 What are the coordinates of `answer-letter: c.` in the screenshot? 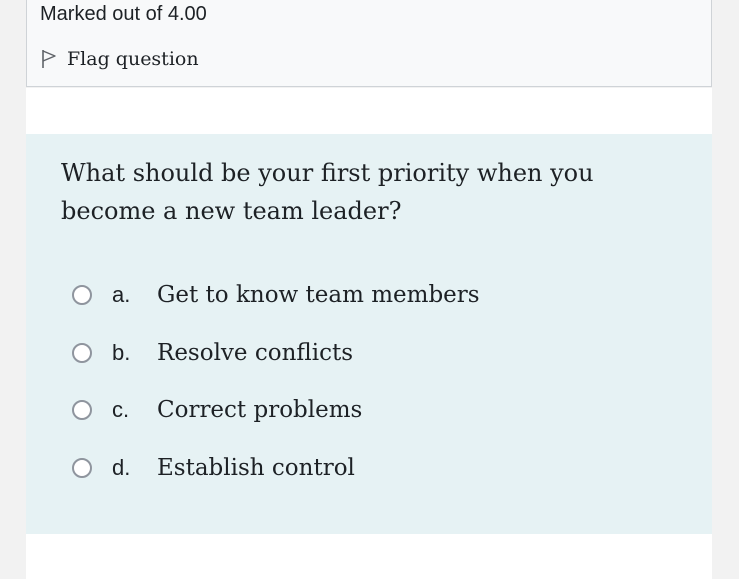 It's located at (121, 409).